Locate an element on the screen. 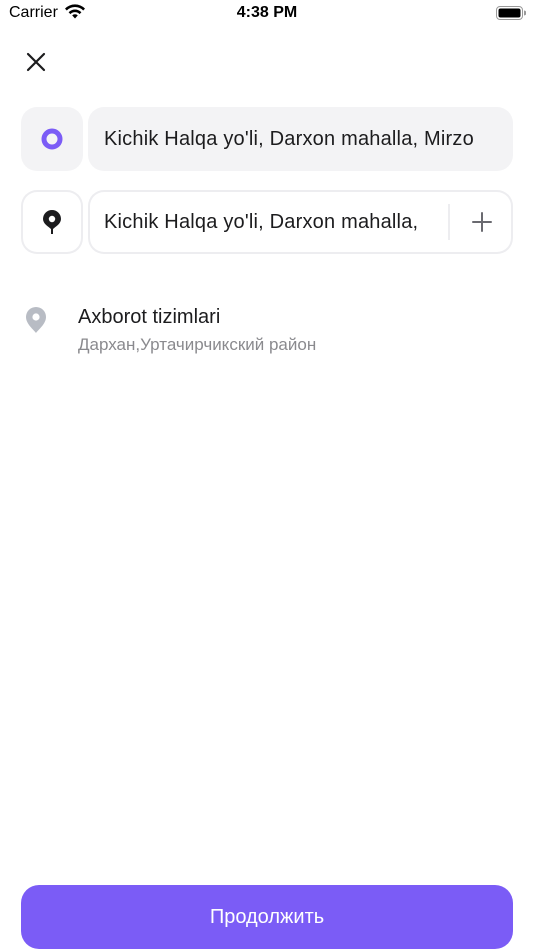  destination-address-text: Kichik Halqa yo'li, Darxon mahalla, is located at coordinates (261, 221).